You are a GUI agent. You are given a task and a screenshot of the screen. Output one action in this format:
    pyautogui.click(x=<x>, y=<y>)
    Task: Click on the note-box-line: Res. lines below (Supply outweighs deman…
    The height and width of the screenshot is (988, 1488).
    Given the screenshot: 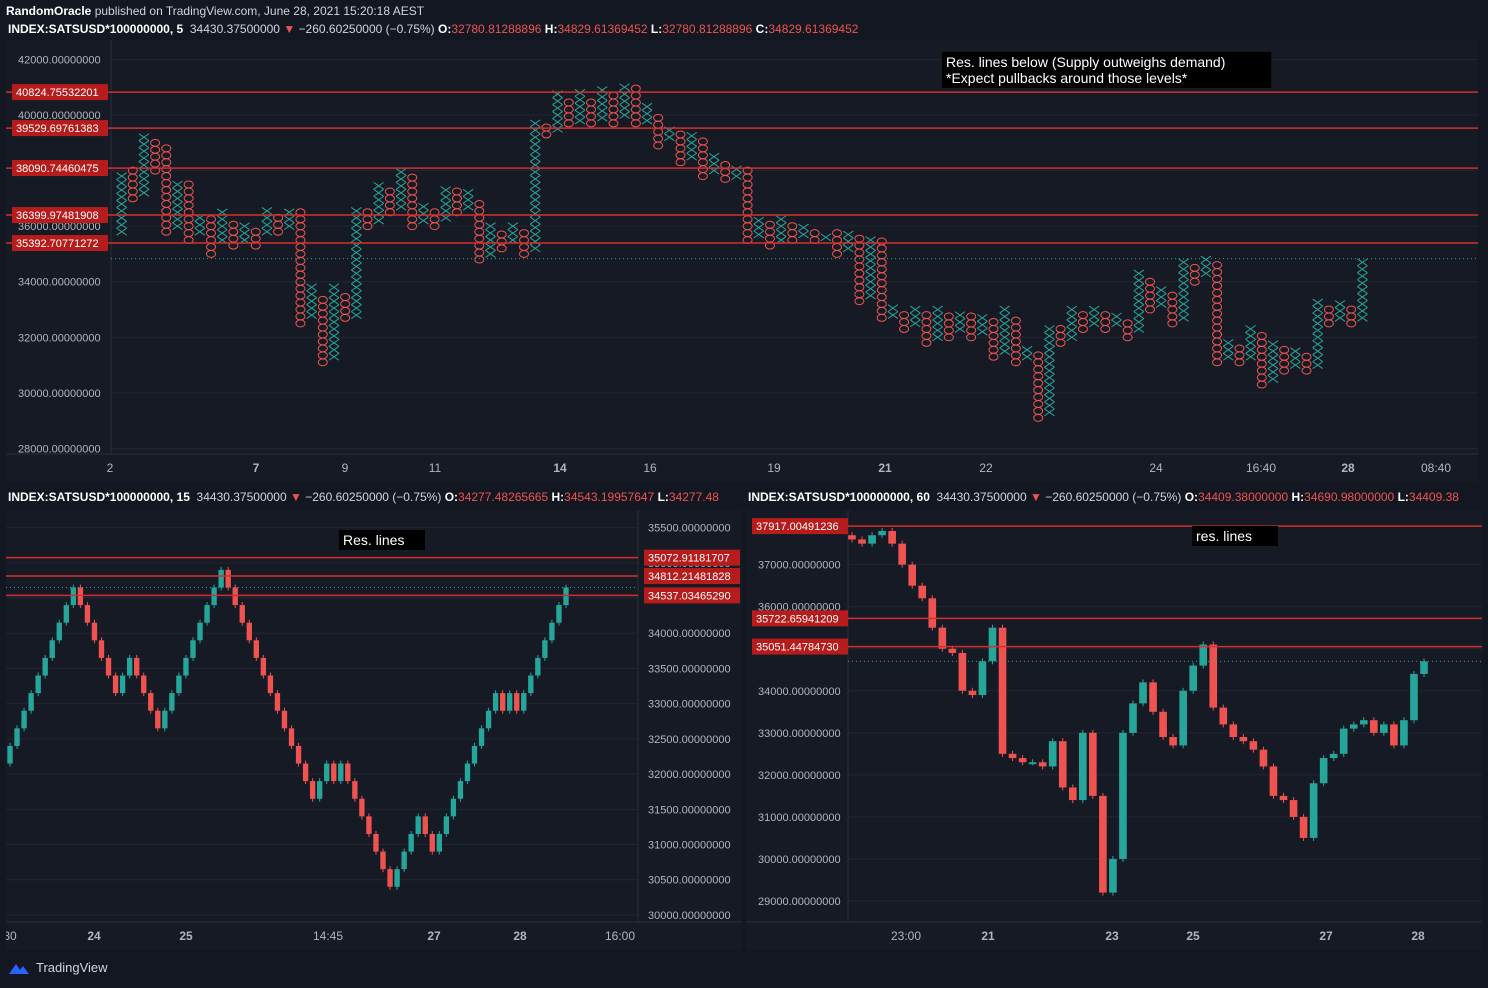 What is the action you would take?
    pyautogui.click(x=1085, y=62)
    